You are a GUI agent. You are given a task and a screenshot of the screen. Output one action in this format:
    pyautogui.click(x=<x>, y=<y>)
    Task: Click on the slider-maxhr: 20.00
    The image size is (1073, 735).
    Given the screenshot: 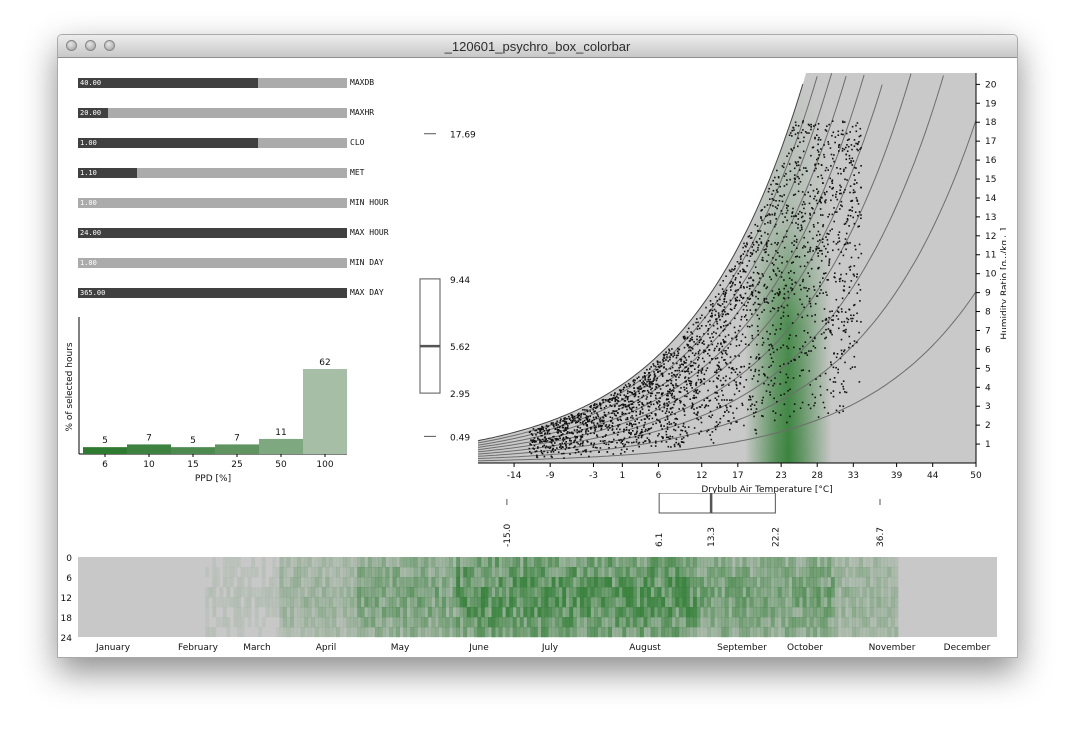 What is the action you would take?
    pyautogui.click(x=212, y=113)
    